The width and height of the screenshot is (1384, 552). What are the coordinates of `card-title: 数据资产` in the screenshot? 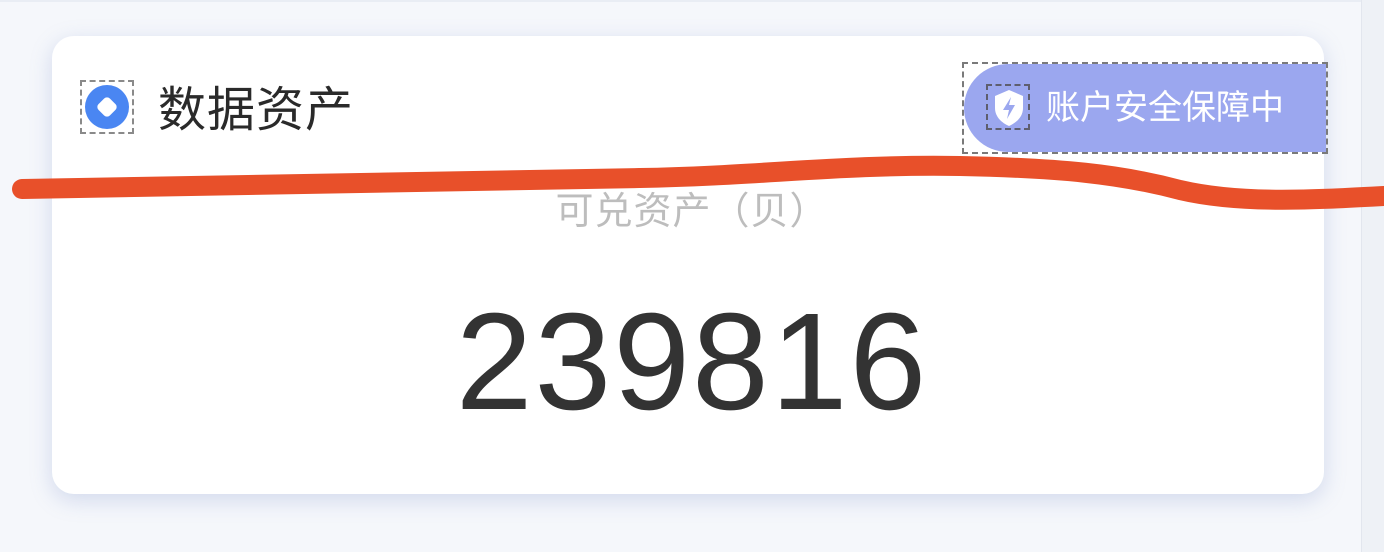 It's located at (256, 110).